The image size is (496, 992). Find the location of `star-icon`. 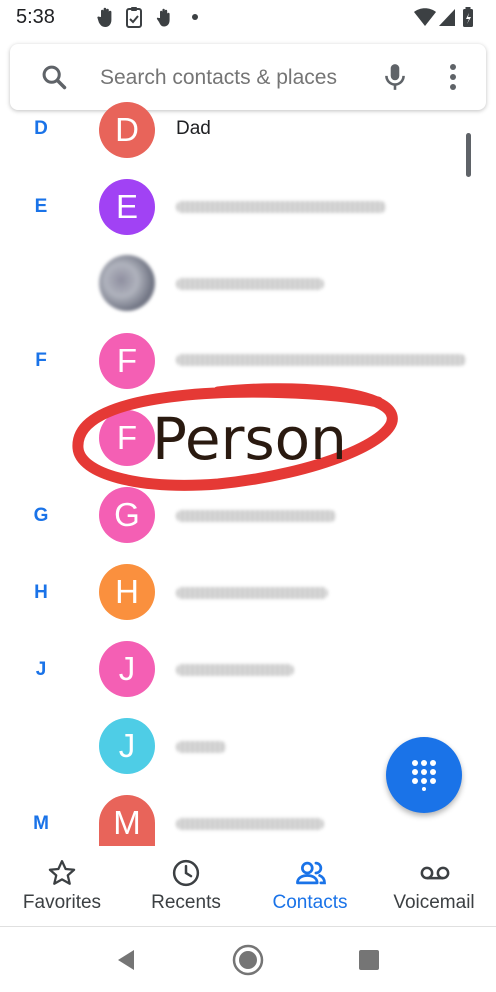

star-icon is located at coordinates (62, 872).